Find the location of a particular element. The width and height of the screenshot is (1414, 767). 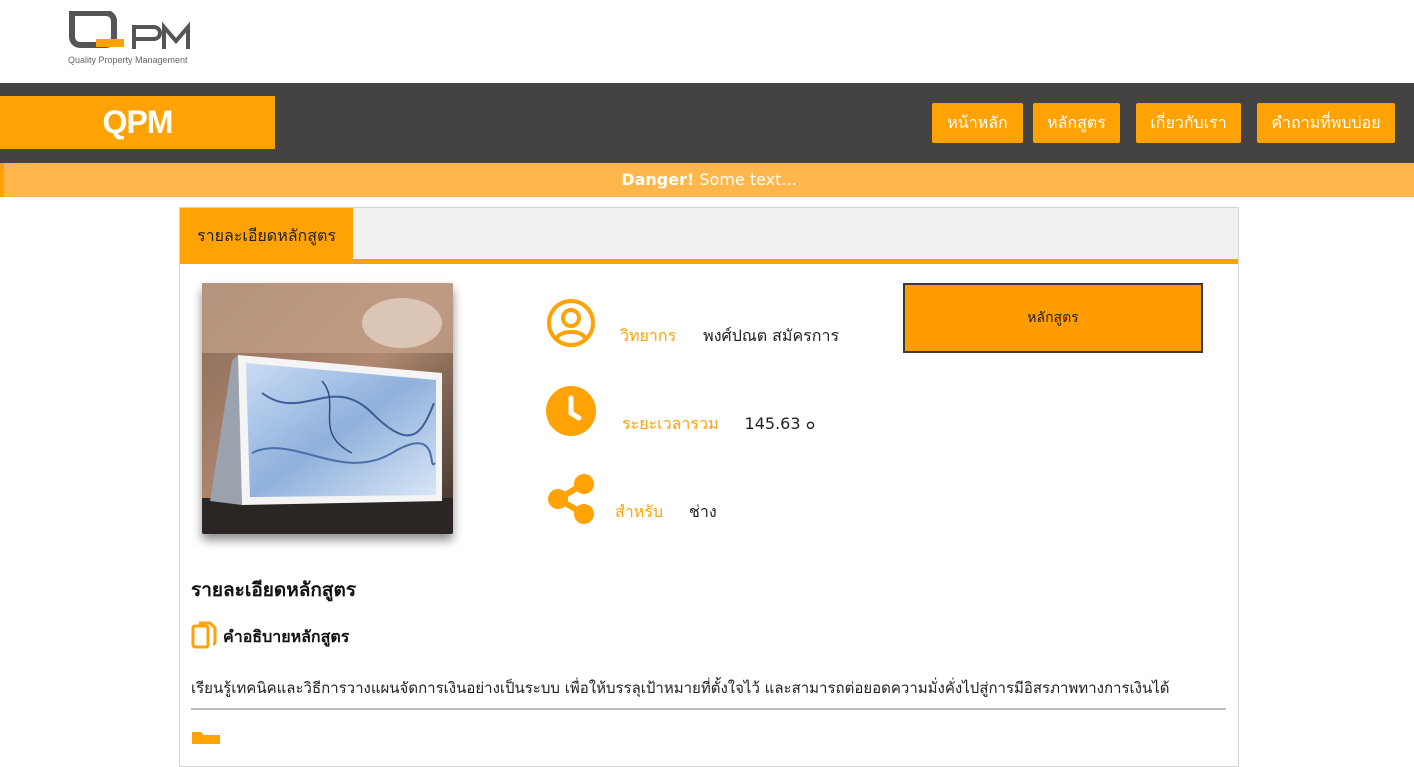

audience-label: สำหรับ is located at coordinates (639, 511).